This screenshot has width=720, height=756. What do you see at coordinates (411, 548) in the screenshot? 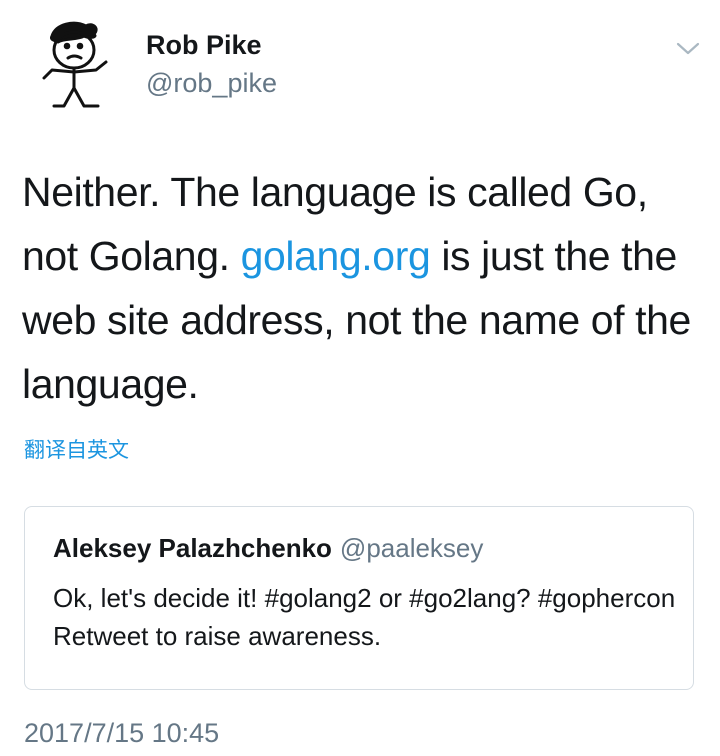
I see `quoted-author-handle: @paaleksey` at bounding box center [411, 548].